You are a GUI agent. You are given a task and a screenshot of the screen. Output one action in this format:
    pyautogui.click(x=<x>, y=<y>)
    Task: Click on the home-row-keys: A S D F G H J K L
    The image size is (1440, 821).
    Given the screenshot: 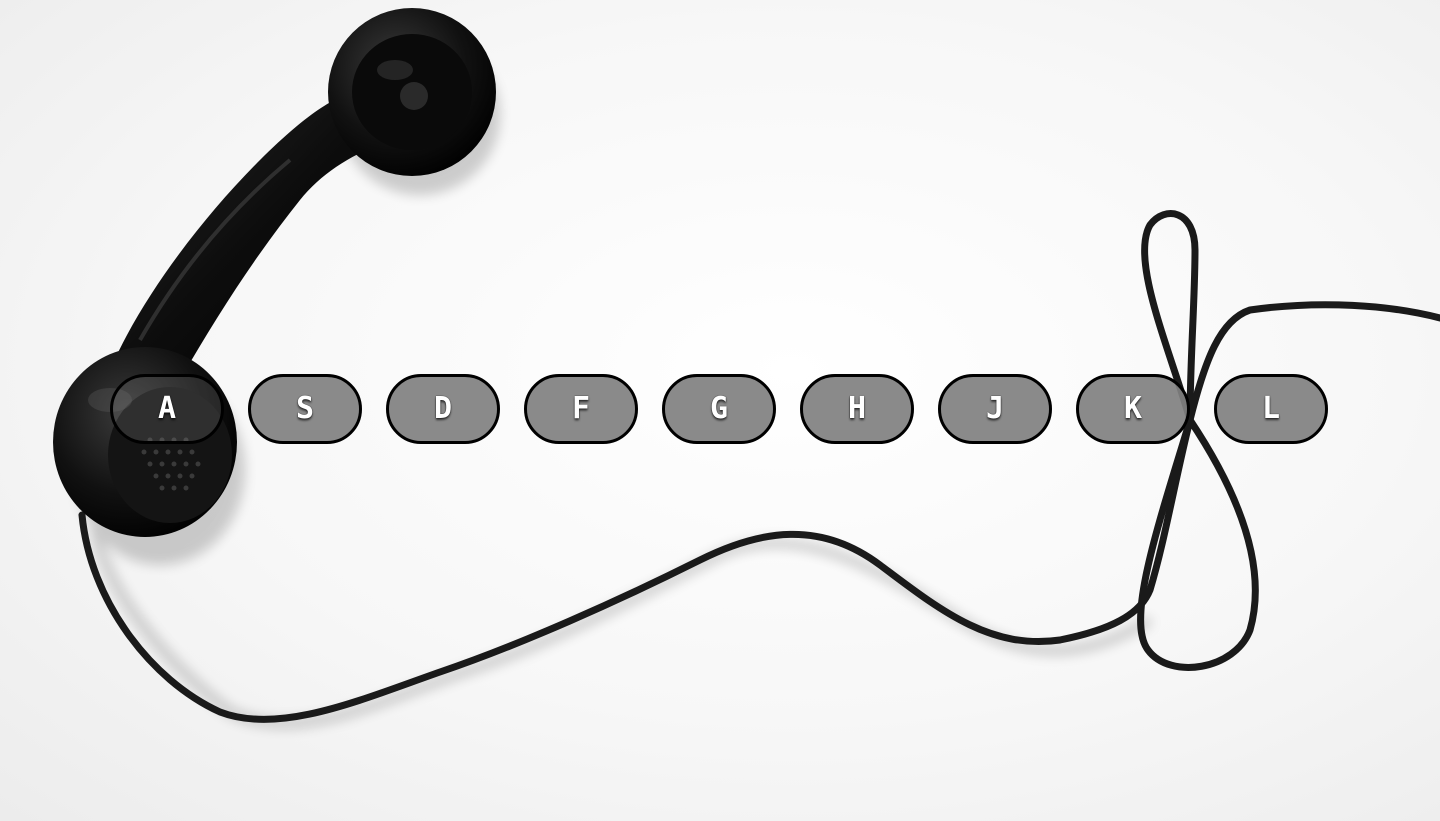 What is the action you would take?
    pyautogui.click(x=721, y=411)
    